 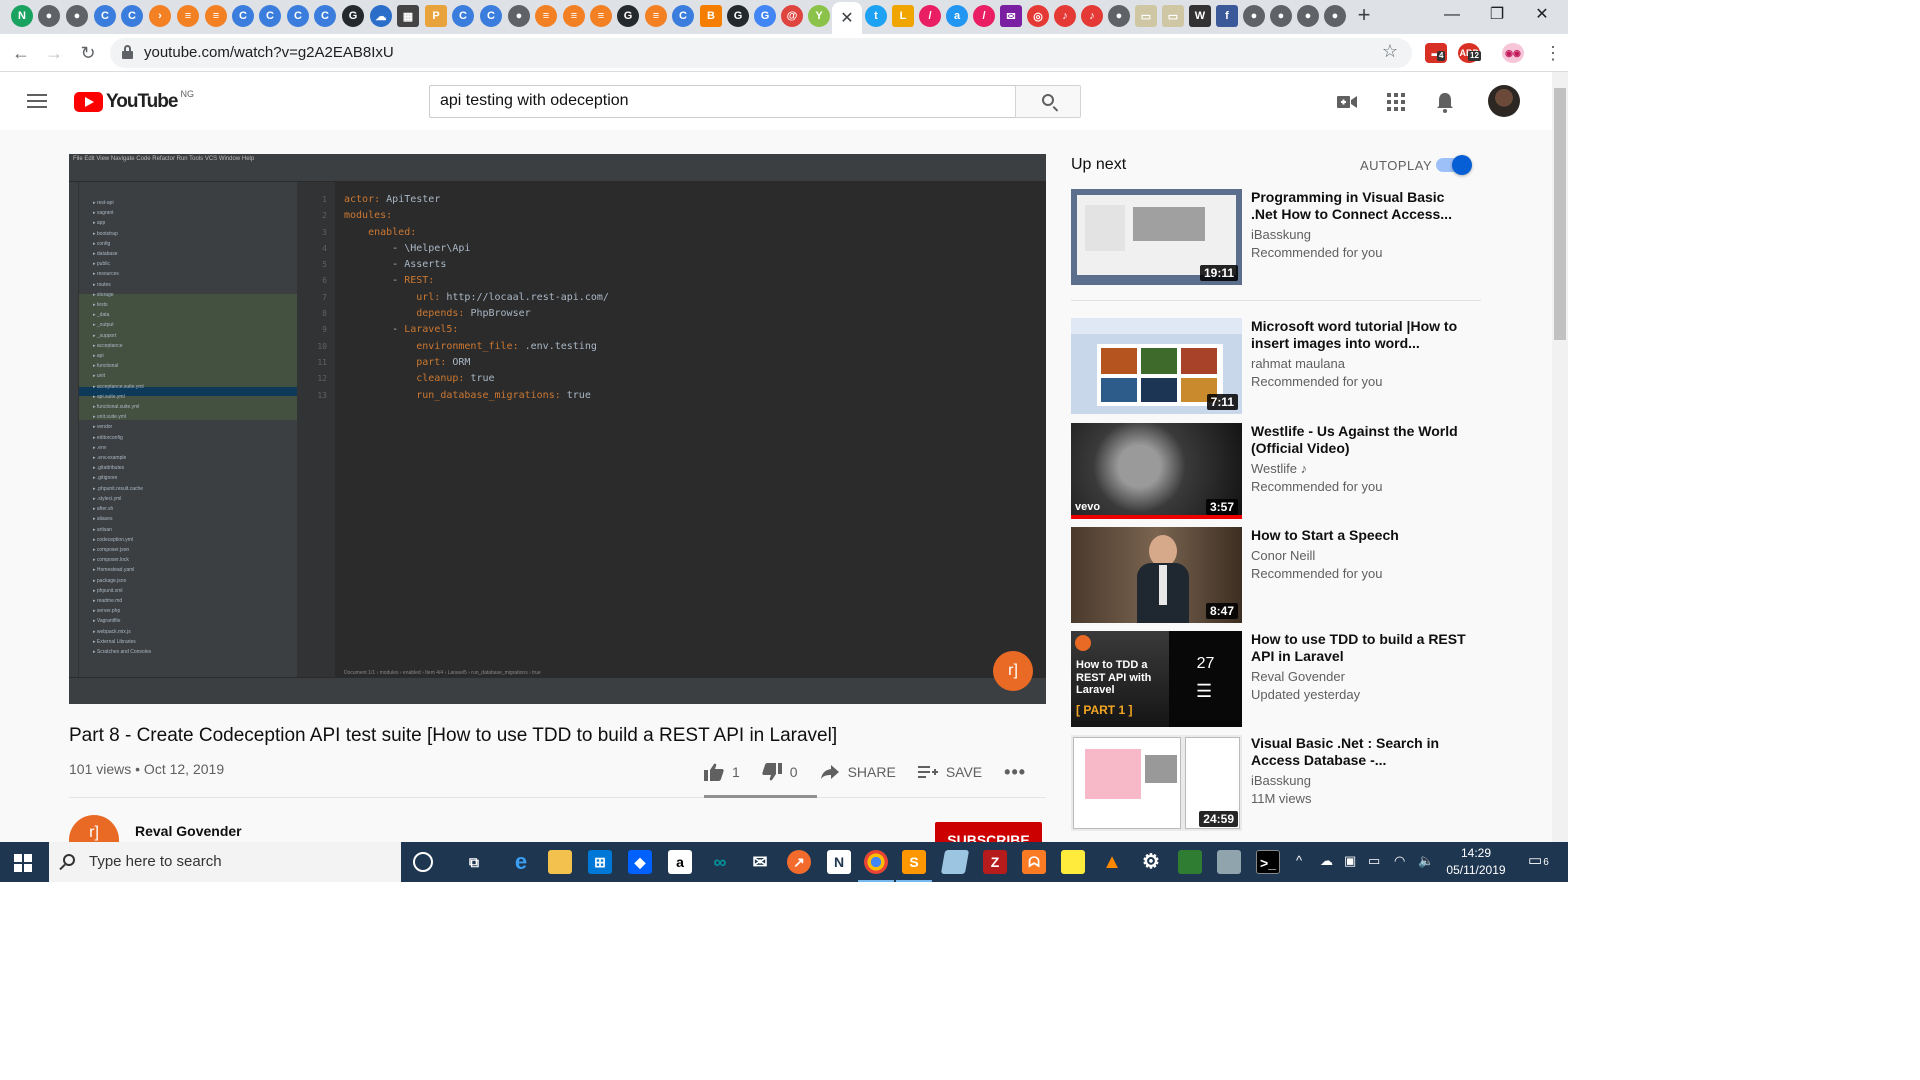 I want to click on chrome-icon, so click(x=876, y=866).